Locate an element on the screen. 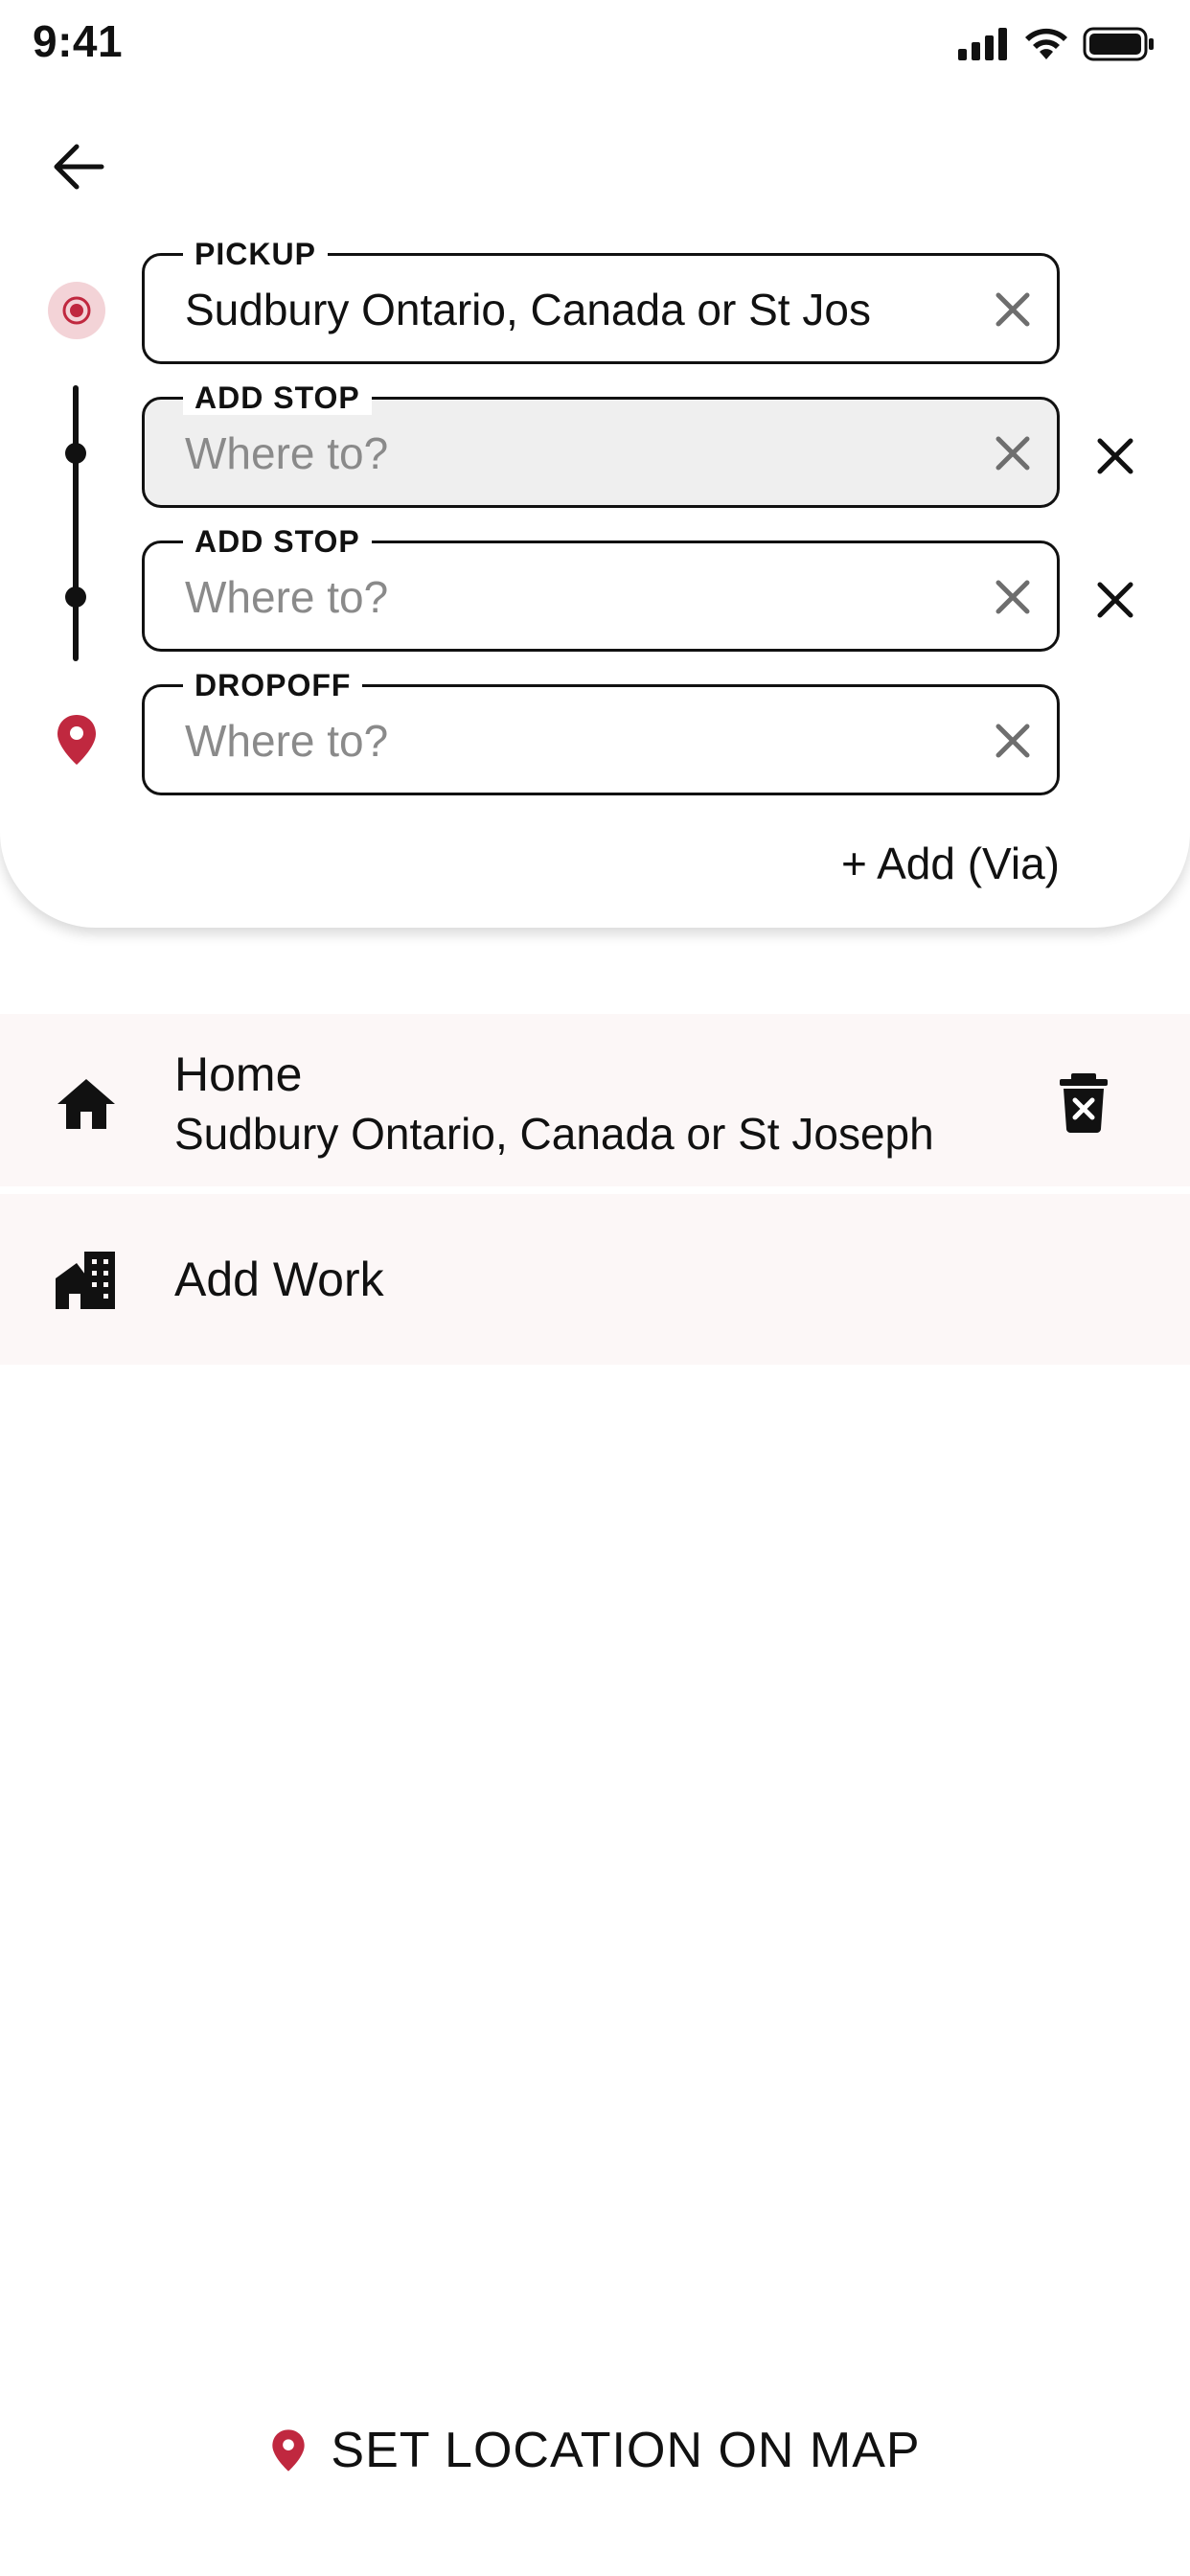  home-title: Home is located at coordinates (238, 1074).